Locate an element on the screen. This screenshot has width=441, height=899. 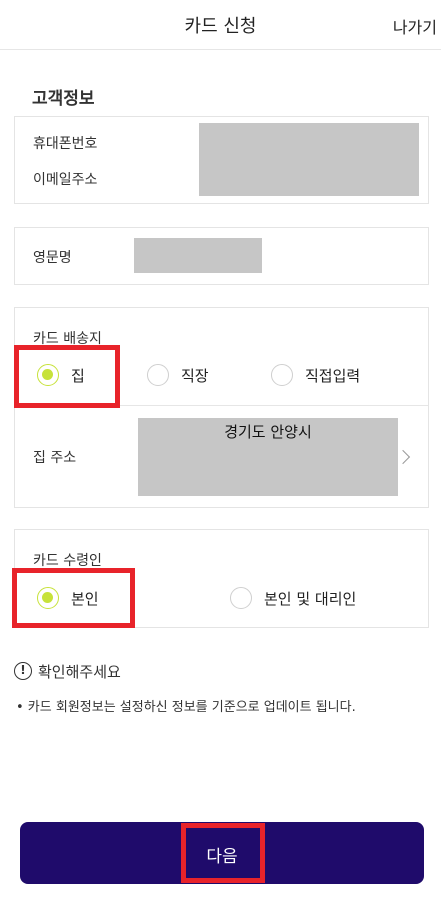
app-header: 카드 신청 나가기 is located at coordinates (220, 25).